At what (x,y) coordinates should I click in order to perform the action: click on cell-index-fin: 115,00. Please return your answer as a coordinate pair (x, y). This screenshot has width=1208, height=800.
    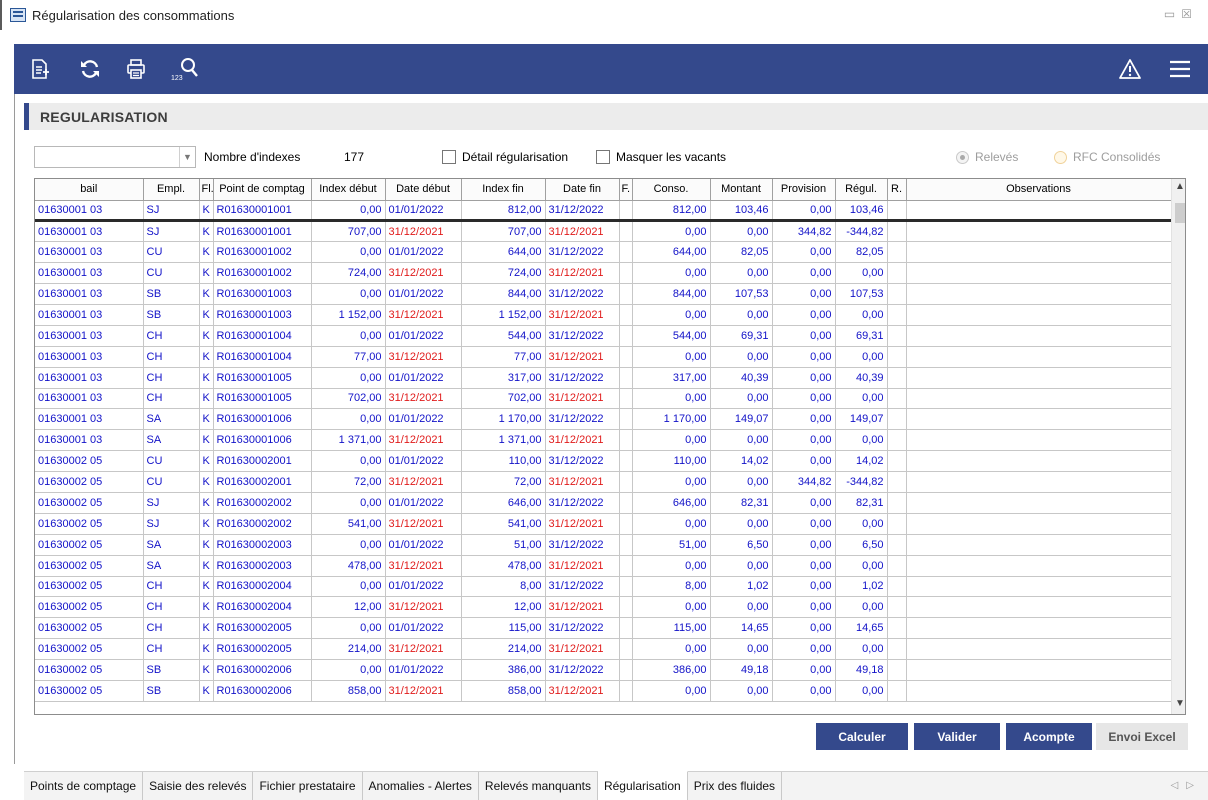
    Looking at the image, I should click on (503, 628).